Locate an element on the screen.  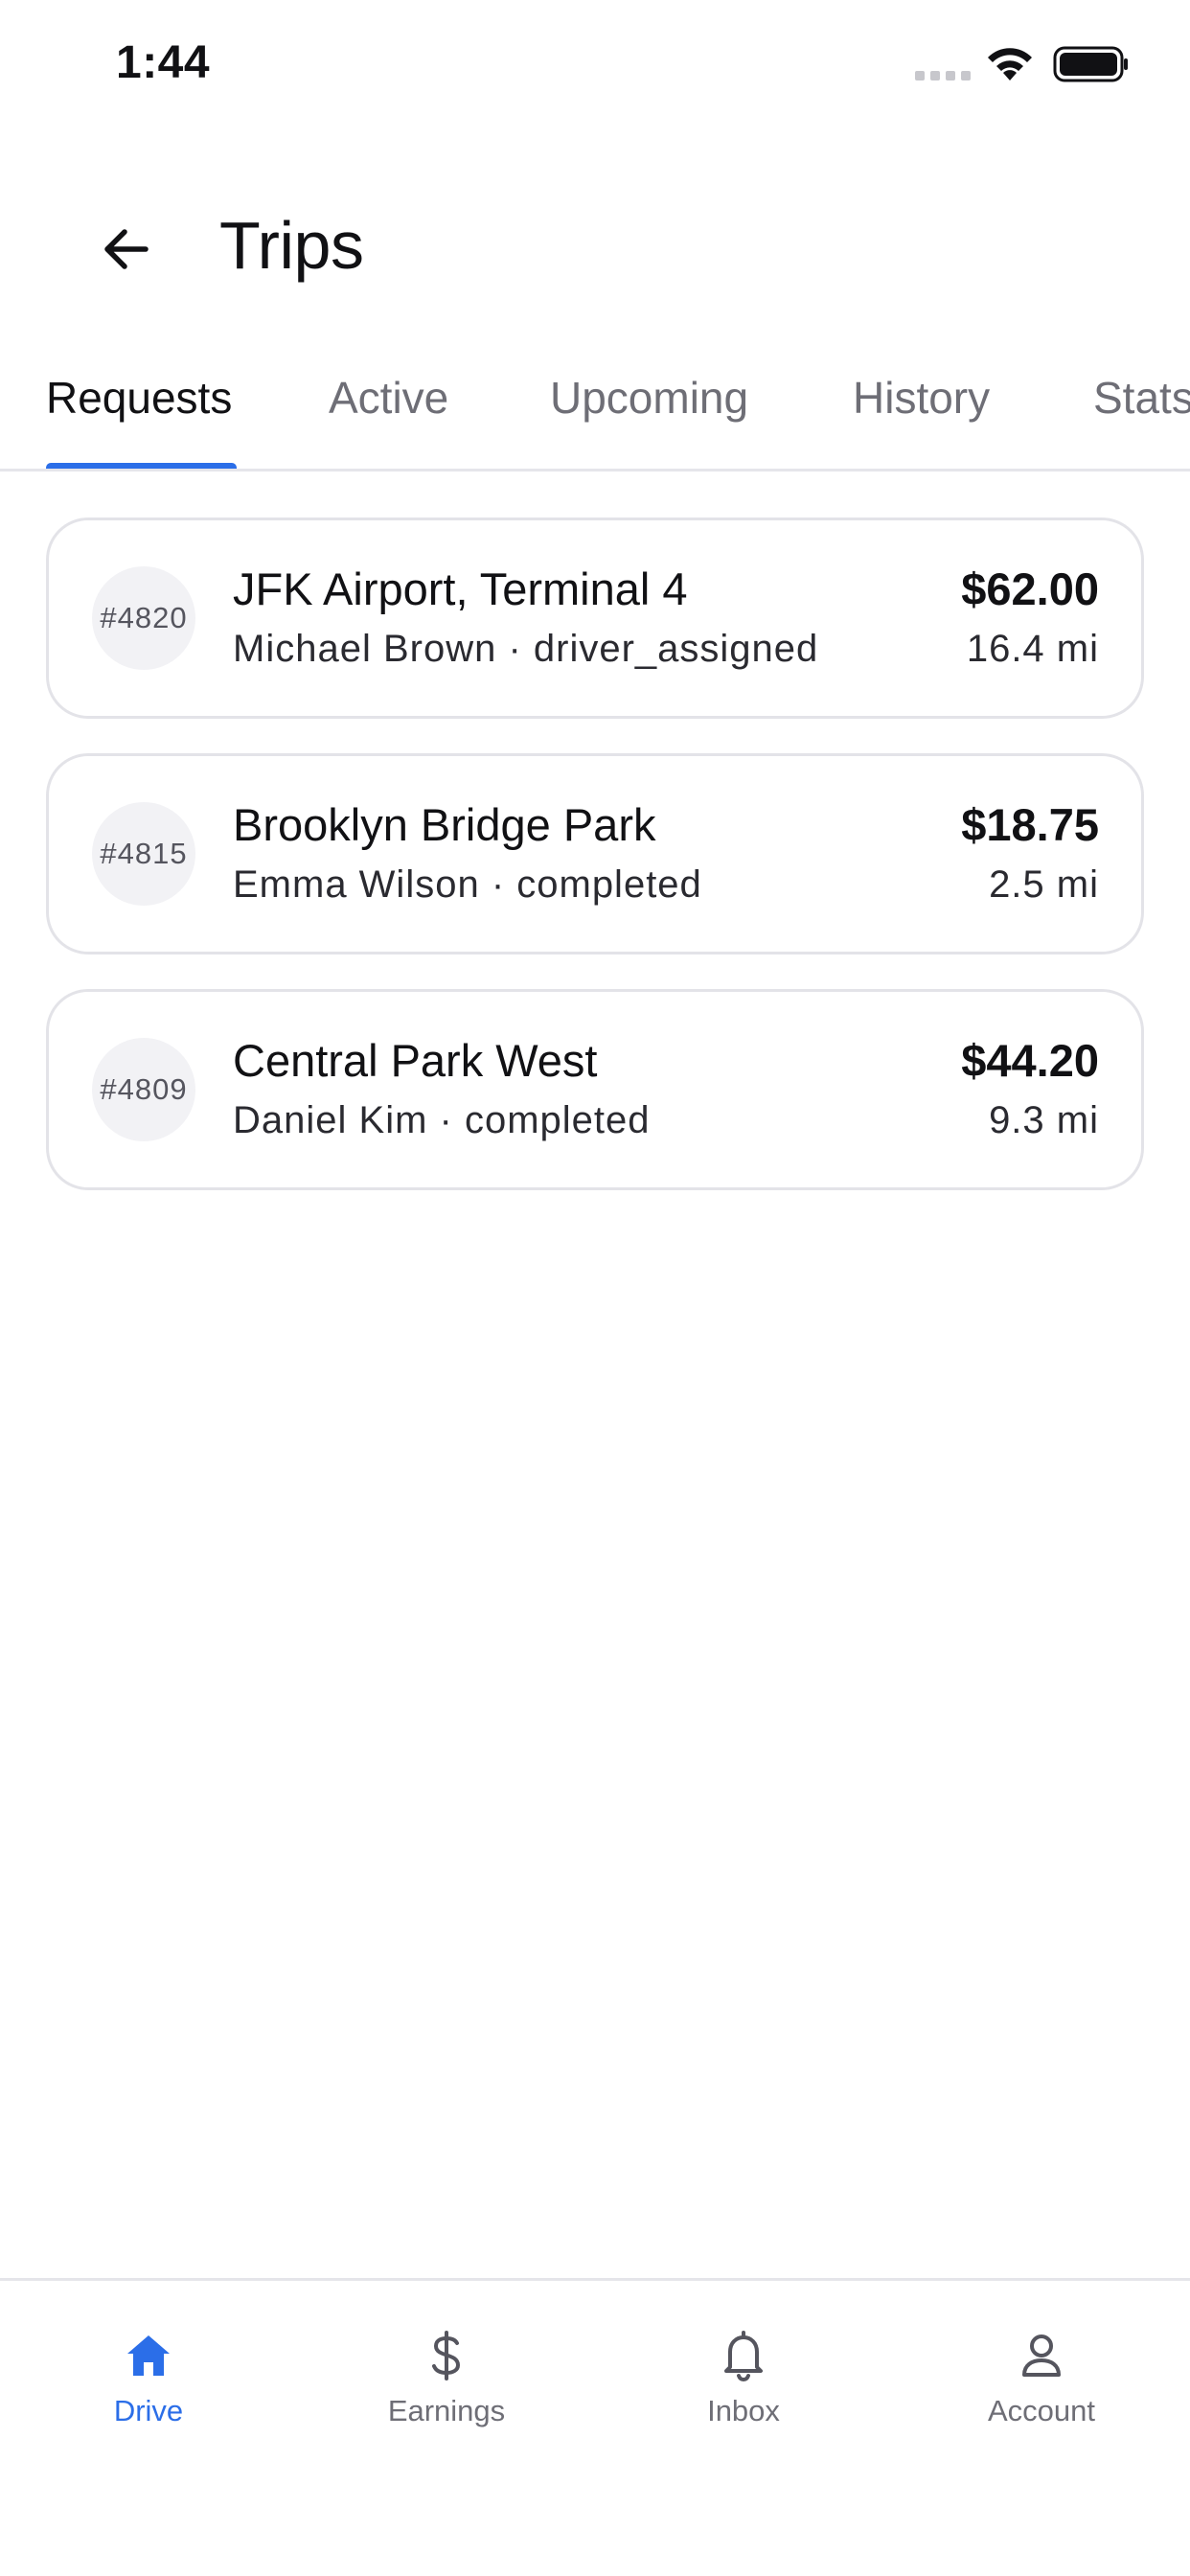
trip-distance: 16.4 mi is located at coordinates (1033, 649).